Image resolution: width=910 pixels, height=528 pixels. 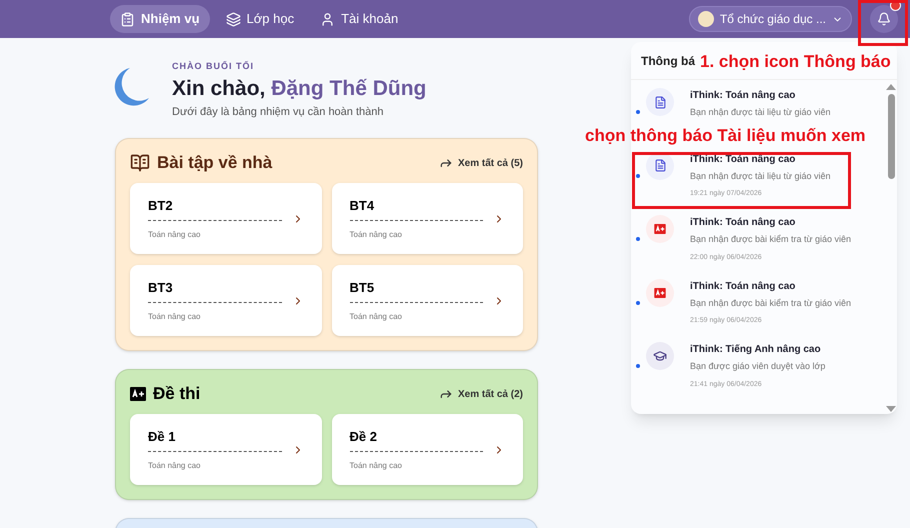 I want to click on task-title: Đề 2, so click(x=416, y=439).